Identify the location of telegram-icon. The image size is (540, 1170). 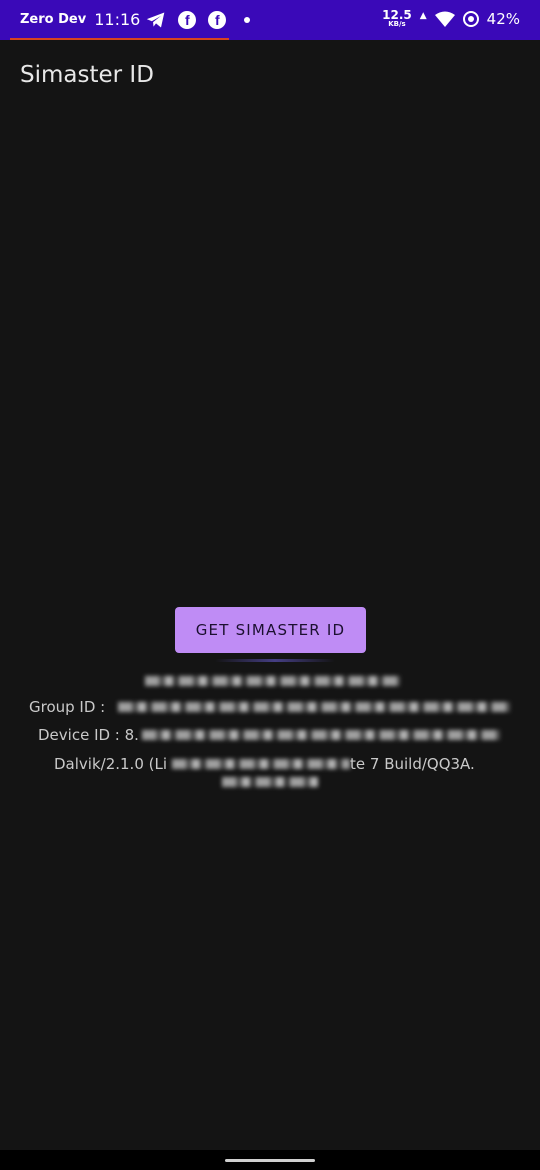
(156, 19).